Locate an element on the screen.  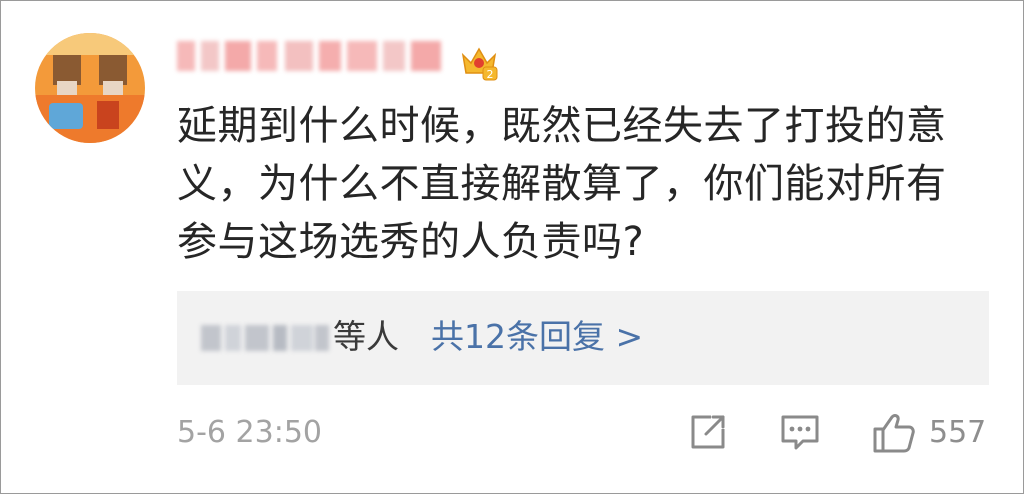
comment-icon is located at coordinates (800, 432).